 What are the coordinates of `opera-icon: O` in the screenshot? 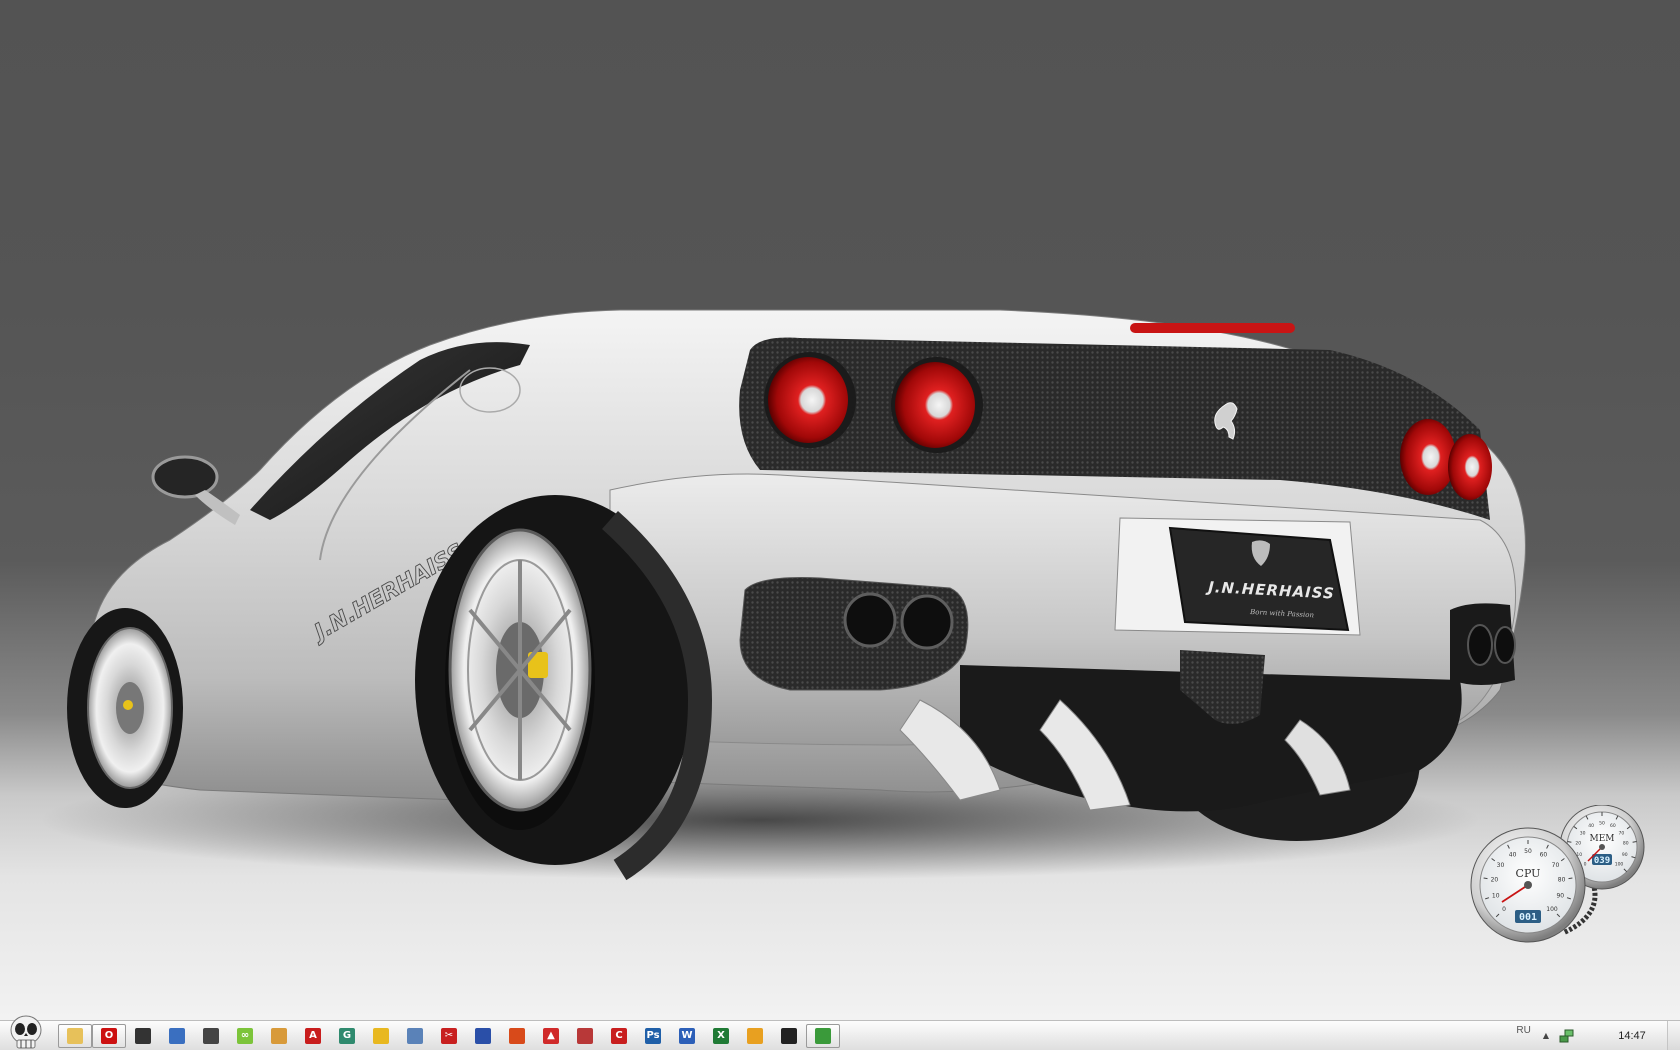 It's located at (109, 1036).